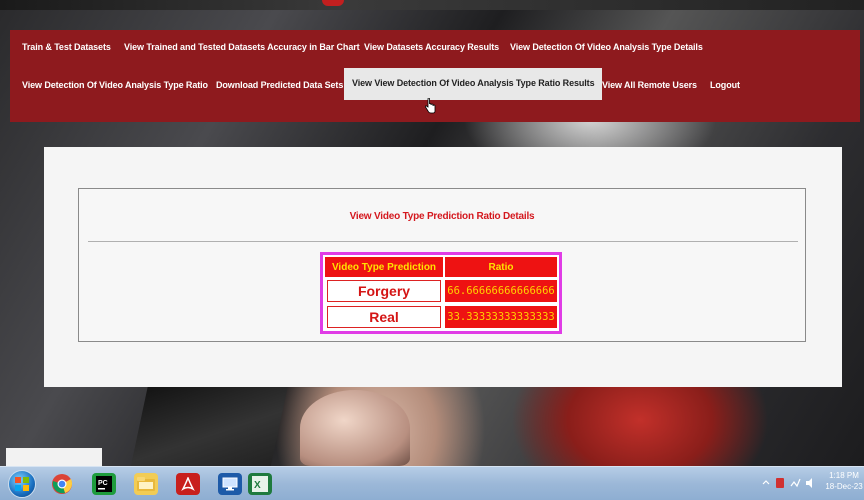  I want to click on taskbar-time: 1:18 PM, so click(844, 475).